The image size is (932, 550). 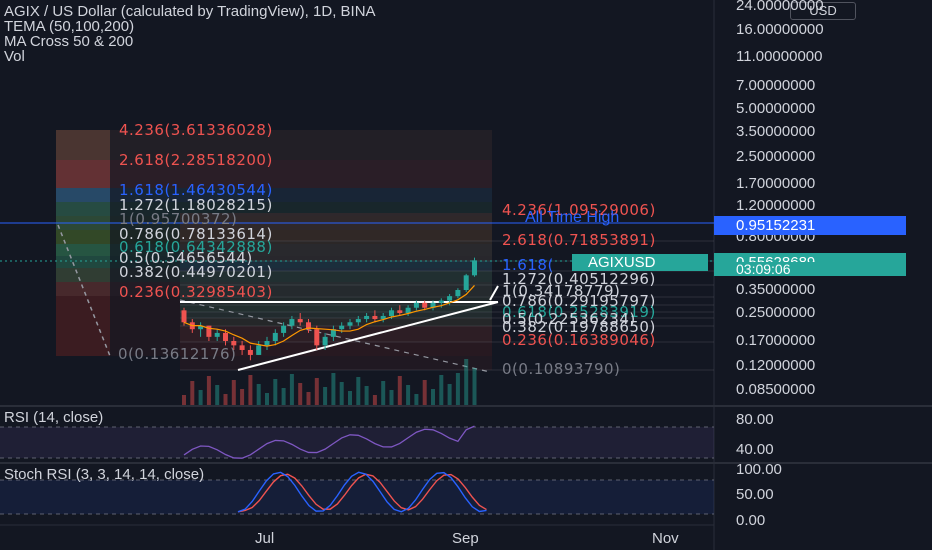 I want to click on time-label-nov: Nov, so click(x=665, y=538).